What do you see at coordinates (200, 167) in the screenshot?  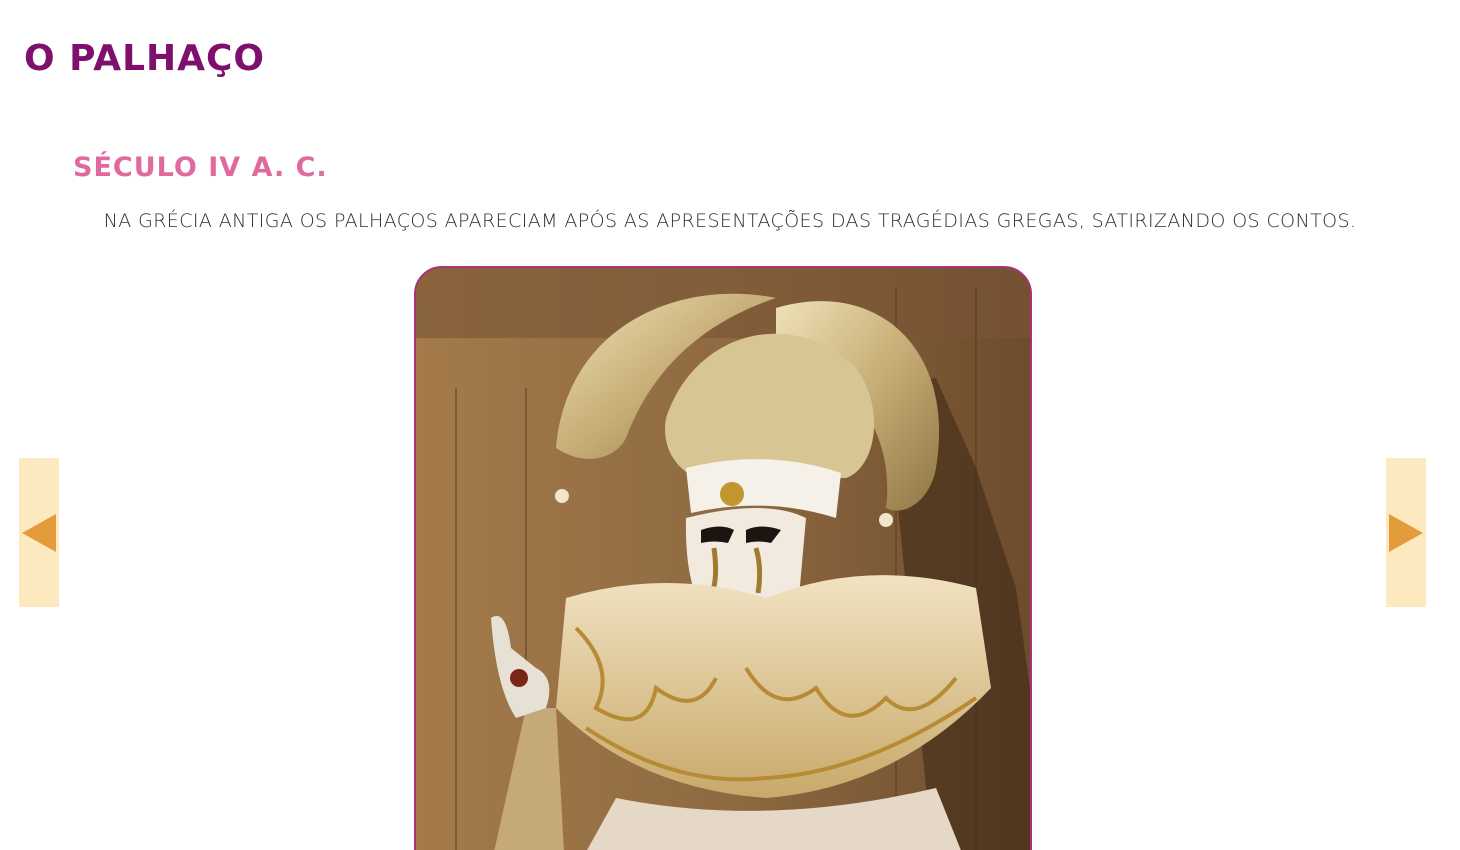 I see `section-heading: SÉCULO IV A. C.` at bounding box center [200, 167].